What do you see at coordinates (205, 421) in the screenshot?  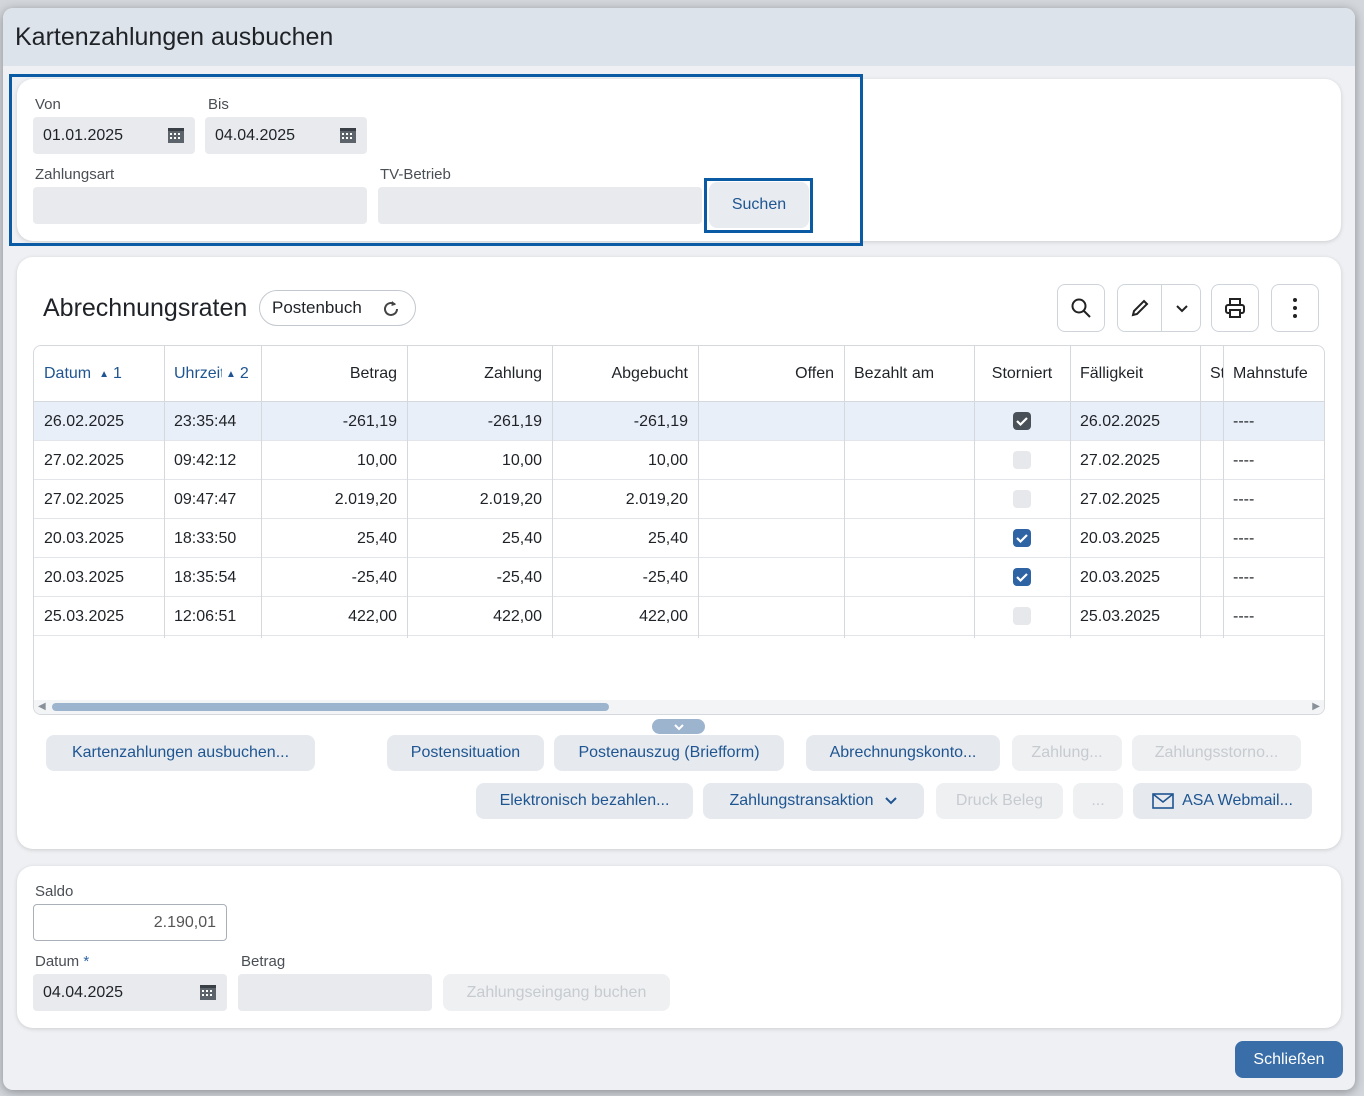 I see `cell-uhrzeit: 23:35:44` at bounding box center [205, 421].